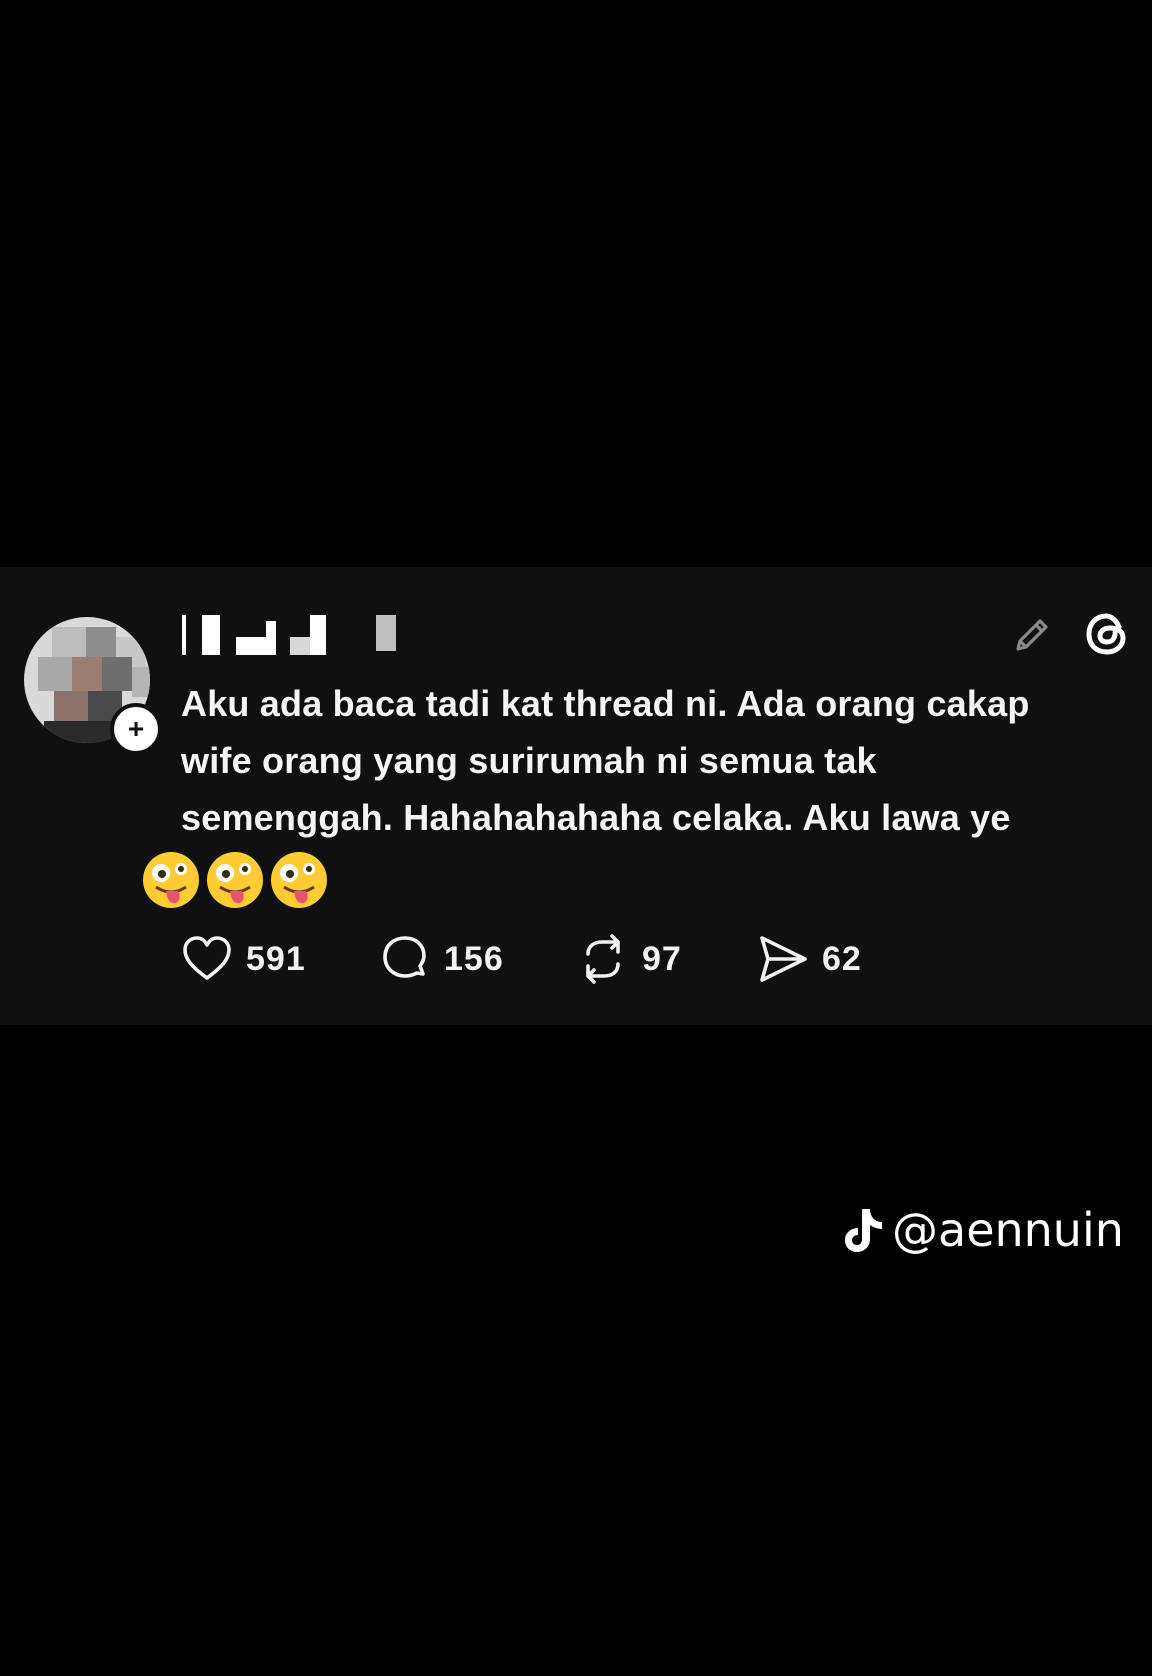 The width and height of the screenshot is (1152, 1676). Describe the element at coordinates (842, 958) in the screenshot. I see `share-count: 62` at that location.